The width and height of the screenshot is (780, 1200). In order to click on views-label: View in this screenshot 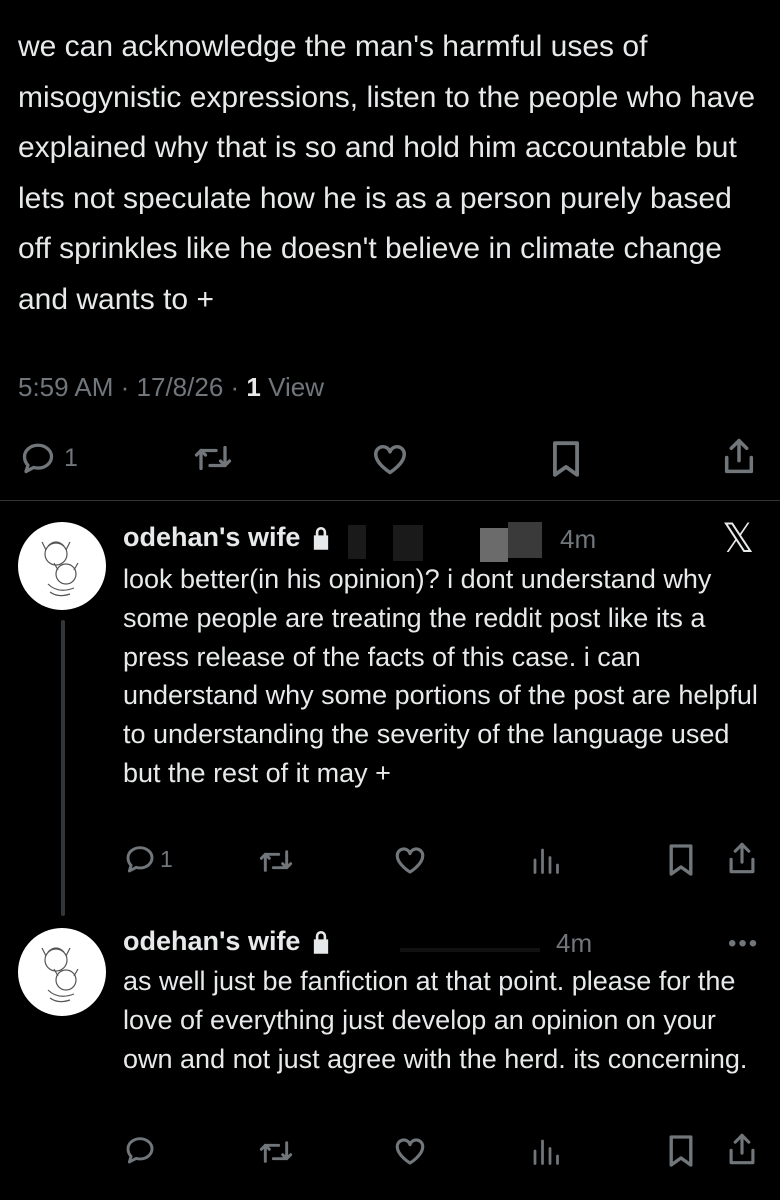, I will do `click(296, 387)`.